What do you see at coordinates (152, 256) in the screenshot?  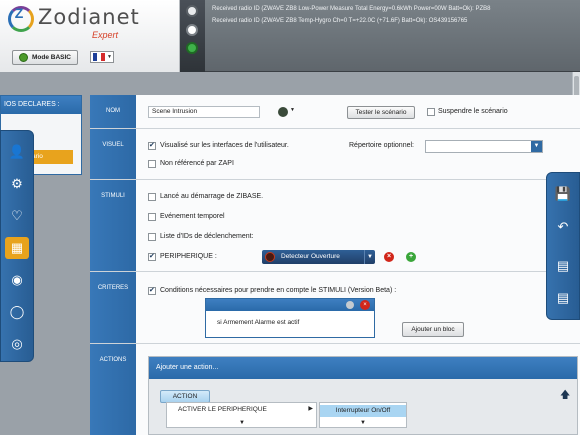 I see `peripheral-checkbox` at bounding box center [152, 256].